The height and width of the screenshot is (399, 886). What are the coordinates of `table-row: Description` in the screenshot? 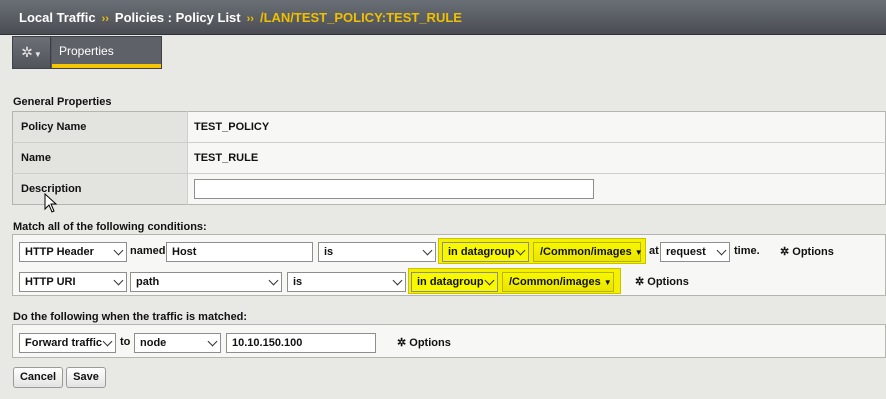 It's located at (449, 189).